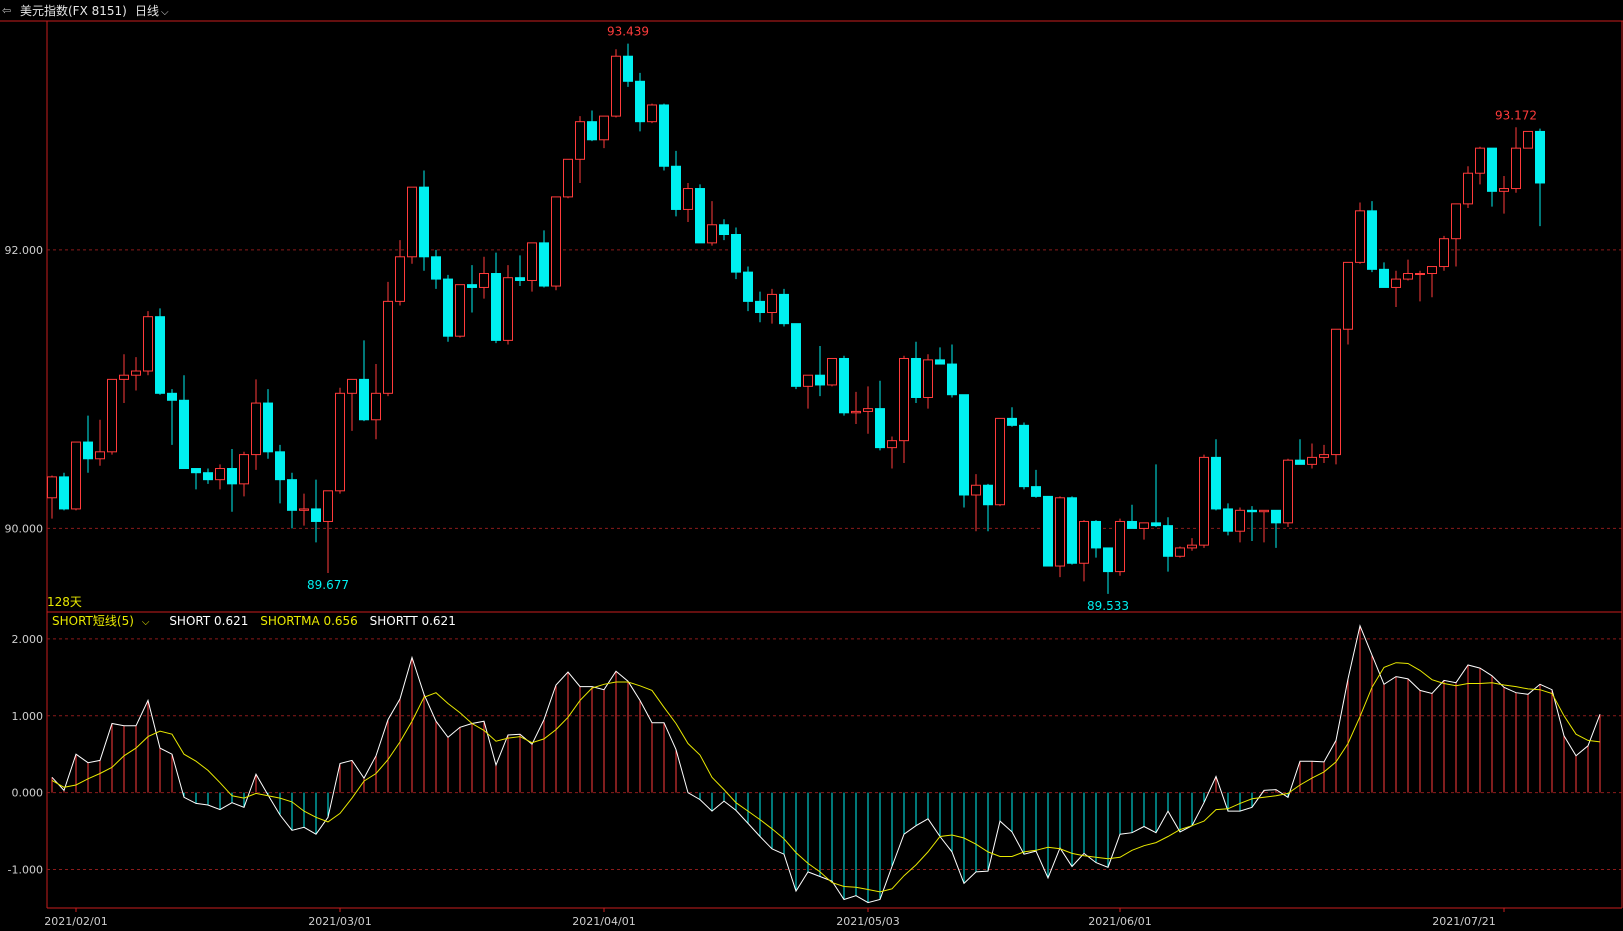  What do you see at coordinates (1119, 921) in the screenshot?
I see `x-tick-label: 2021/06/01` at bounding box center [1119, 921].